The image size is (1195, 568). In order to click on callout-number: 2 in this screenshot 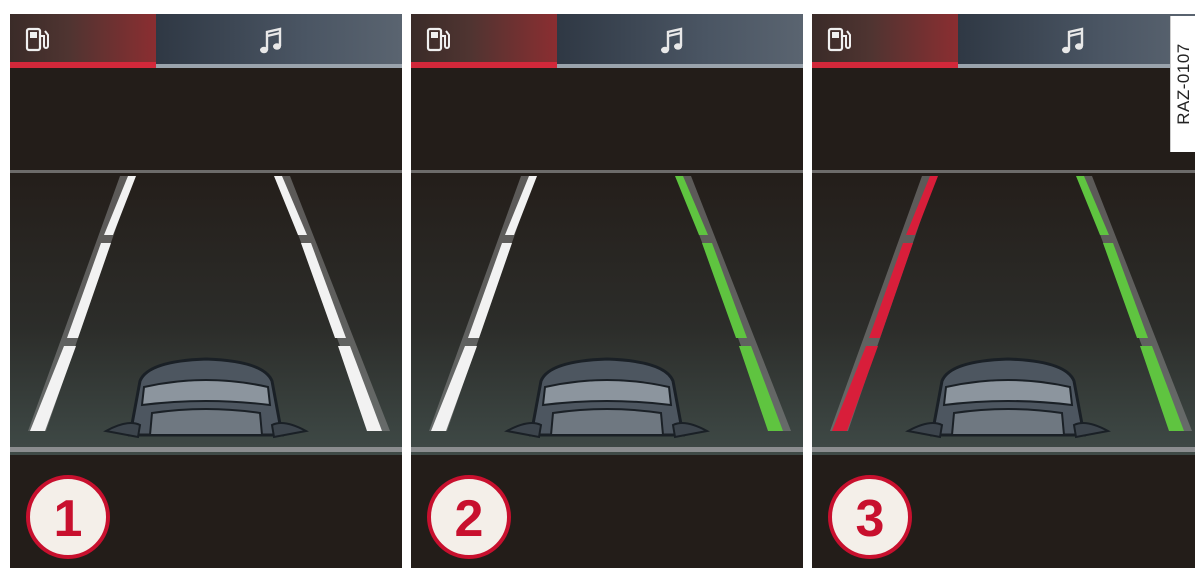, I will do `click(469, 519)`.